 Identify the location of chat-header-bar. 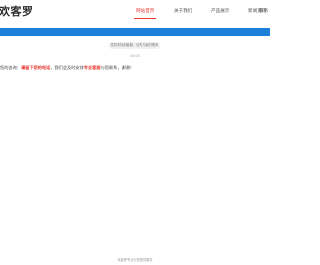
(135, 32).